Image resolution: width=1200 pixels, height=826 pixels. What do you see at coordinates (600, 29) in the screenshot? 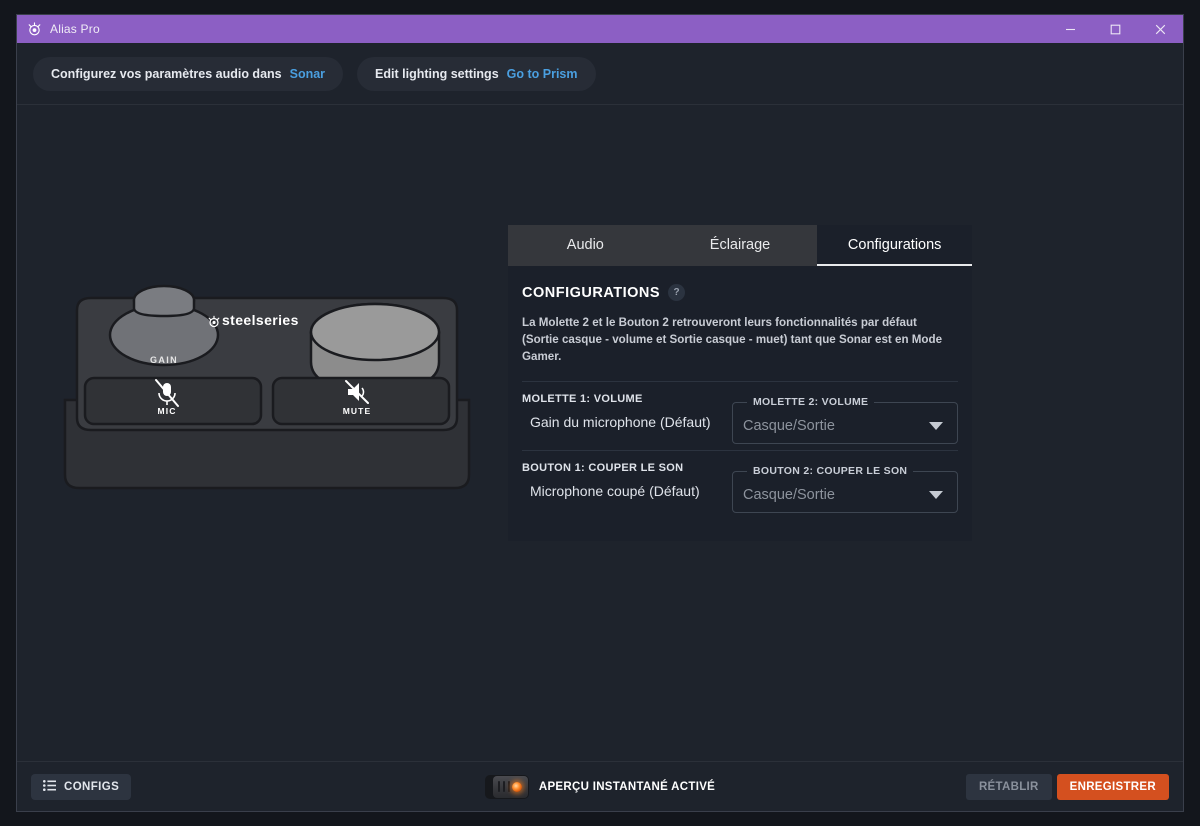
I see `title-bar: Alias Pro` at bounding box center [600, 29].